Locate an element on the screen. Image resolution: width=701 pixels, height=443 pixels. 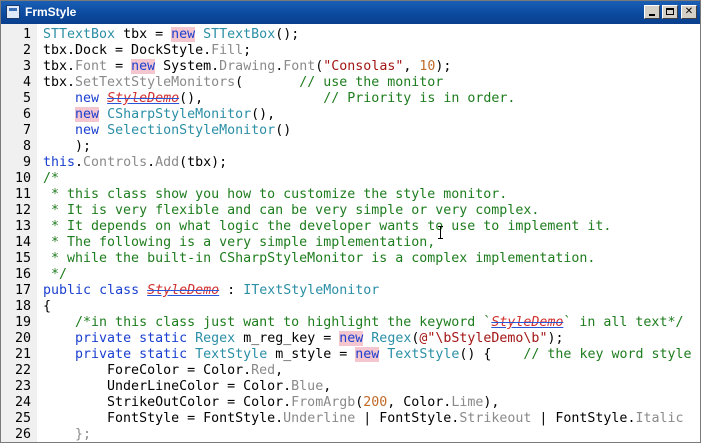
line-number: 24 is located at coordinates (22, 402).